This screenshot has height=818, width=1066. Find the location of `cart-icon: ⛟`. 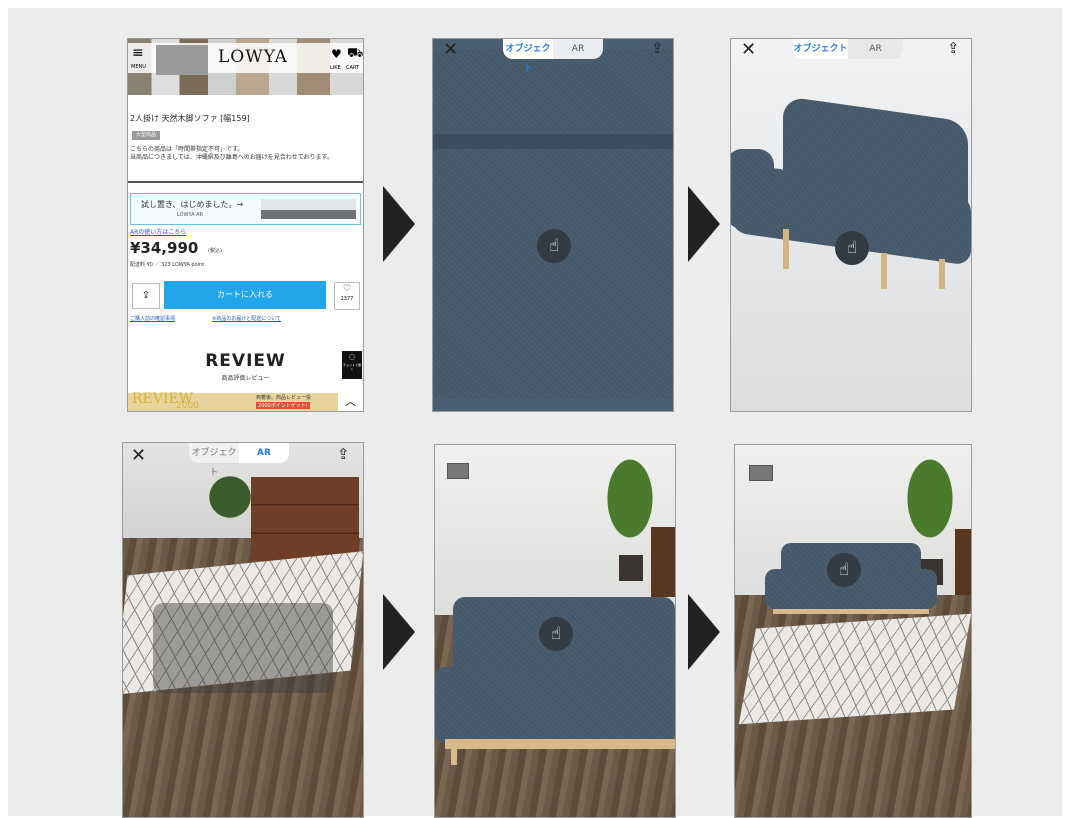

cart-icon: ⛟ is located at coordinates (355, 54).